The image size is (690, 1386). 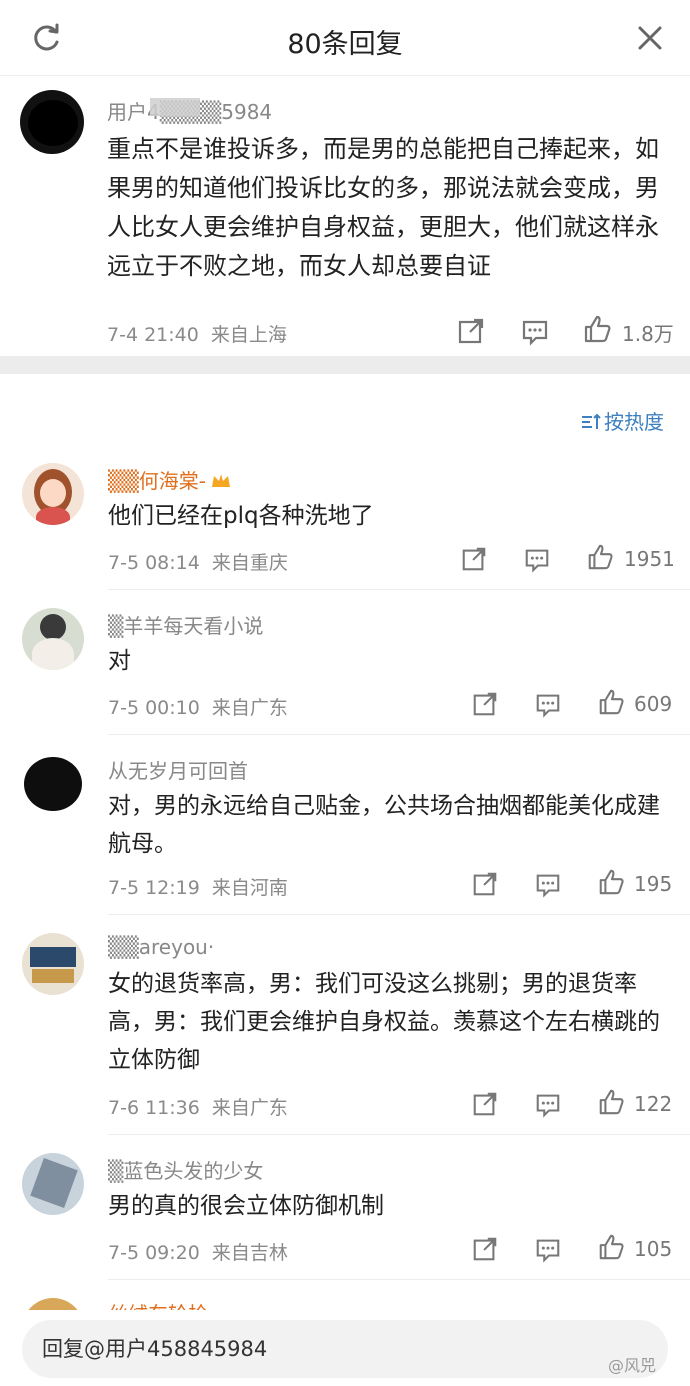 What do you see at coordinates (246, 1206) in the screenshot?
I see `reply-text: 男的真的很会立体防御机制` at bounding box center [246, 1206].